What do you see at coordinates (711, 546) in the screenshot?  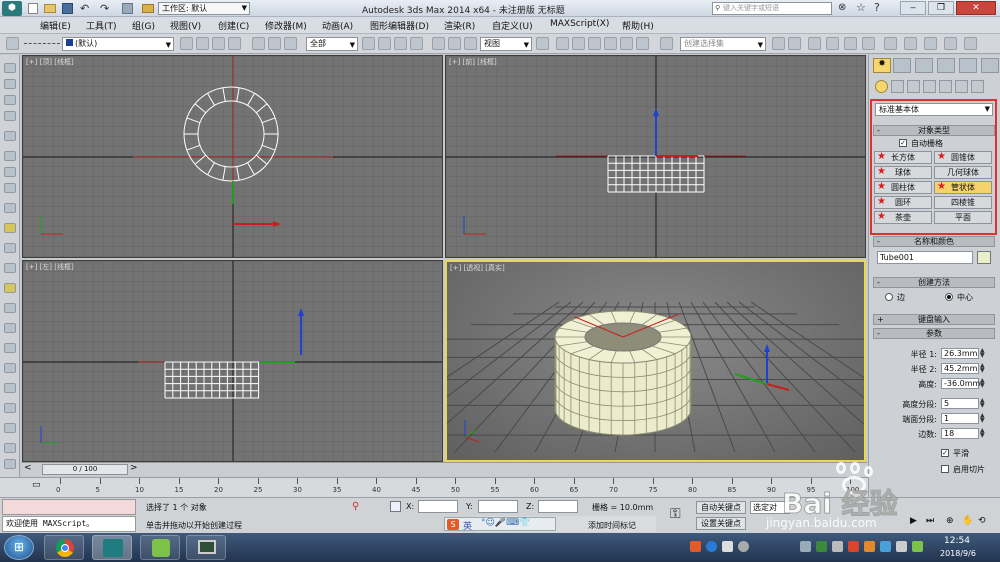 I see `help-tray-icon` at bounding box center [711, 546].